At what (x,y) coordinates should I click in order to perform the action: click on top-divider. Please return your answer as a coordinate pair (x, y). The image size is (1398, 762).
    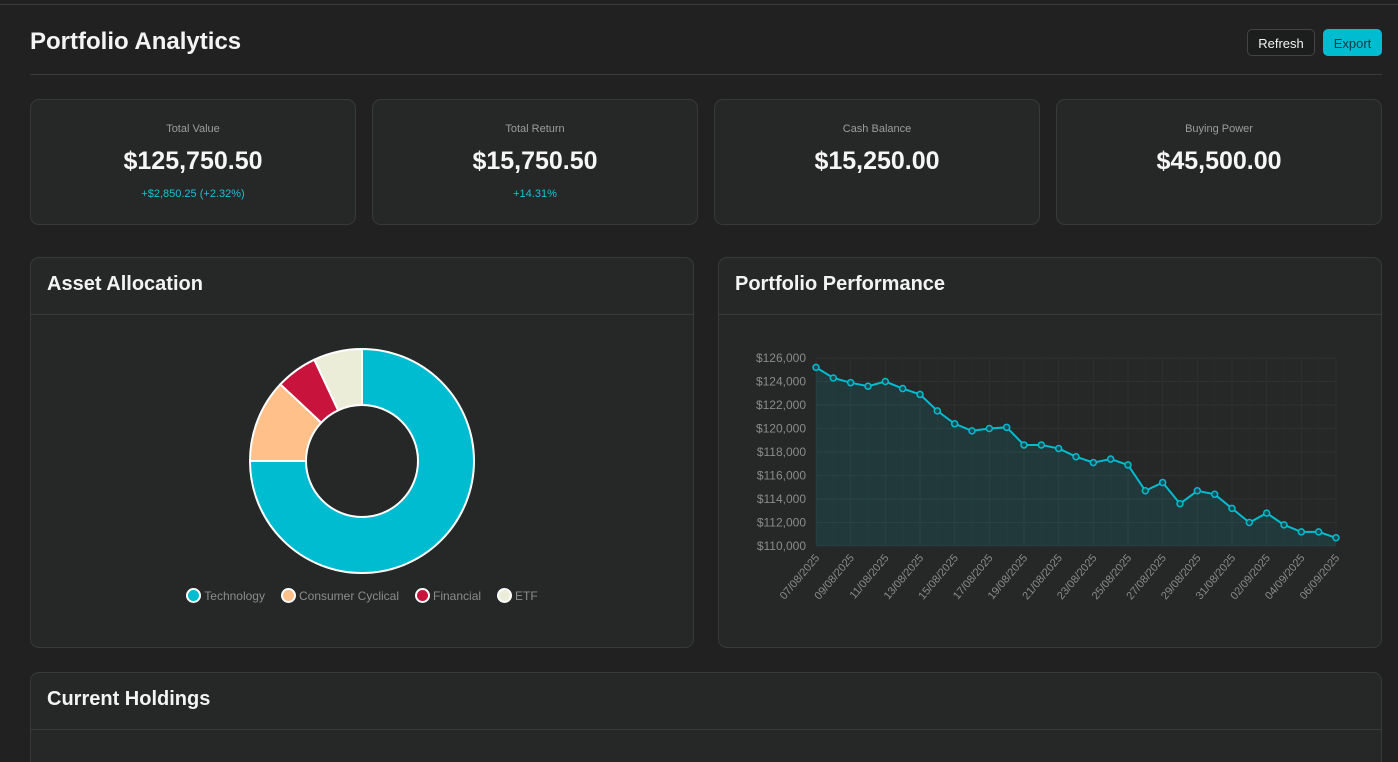
    Looking at the image, I should click on (699, 4).